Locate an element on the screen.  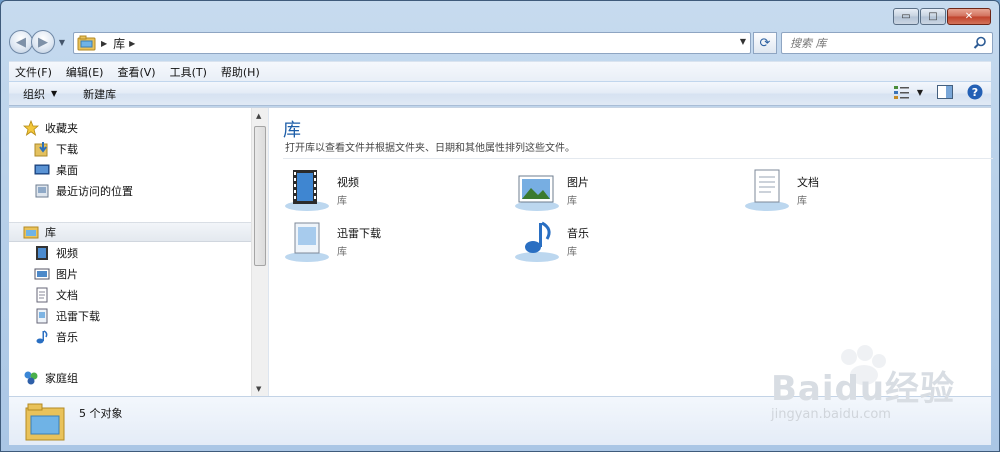
tile-name: 图片 is located at coordinates (578, 182).